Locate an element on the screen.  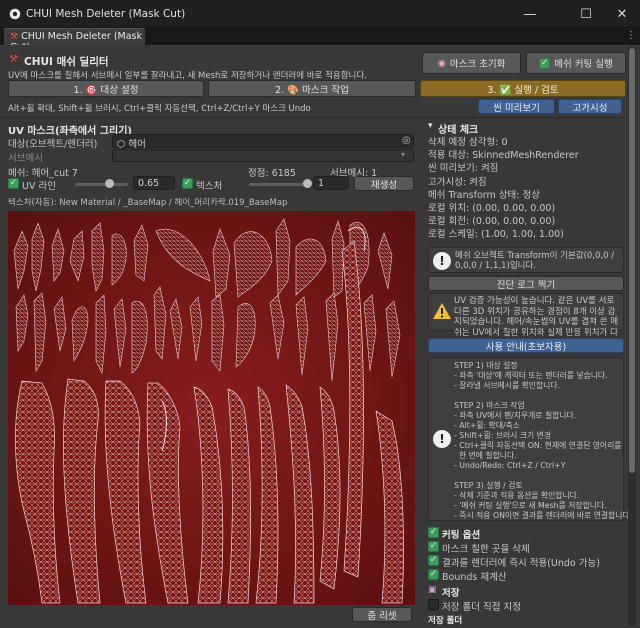
step-1-button: 1. 🎯 대상 설정 is located at coordinates (106, 88).